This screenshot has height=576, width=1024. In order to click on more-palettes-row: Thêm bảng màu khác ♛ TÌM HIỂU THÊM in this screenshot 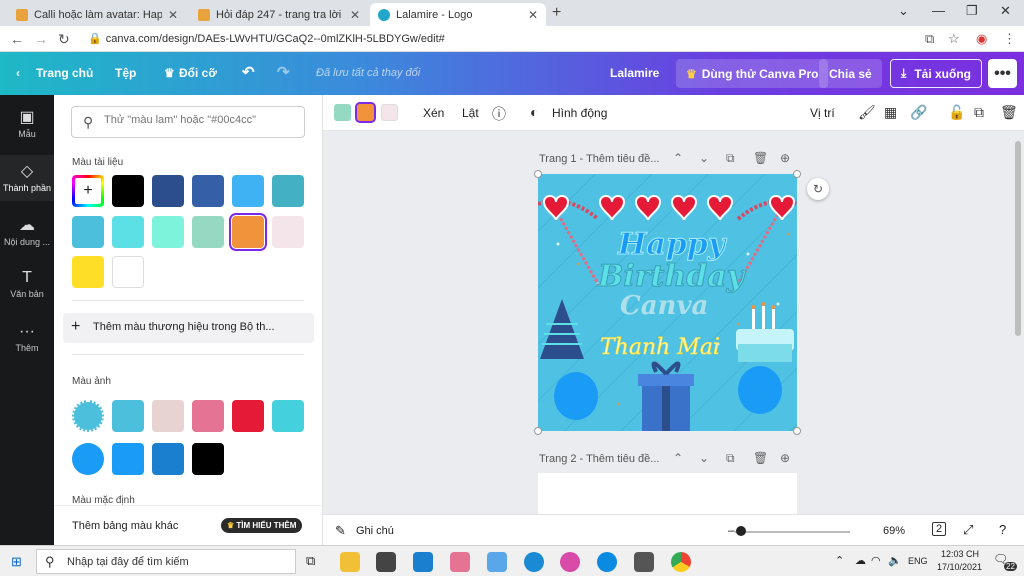, I will do `click(188, 525)`.